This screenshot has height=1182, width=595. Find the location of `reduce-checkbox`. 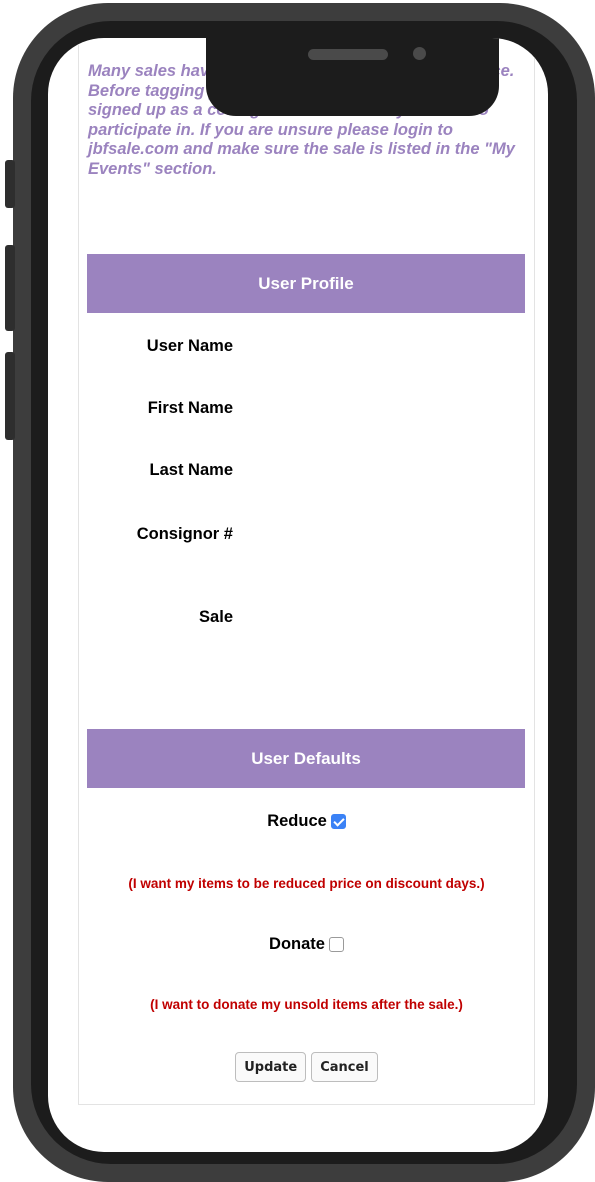

reduce-checkbox is located at coordinates (338, 821).